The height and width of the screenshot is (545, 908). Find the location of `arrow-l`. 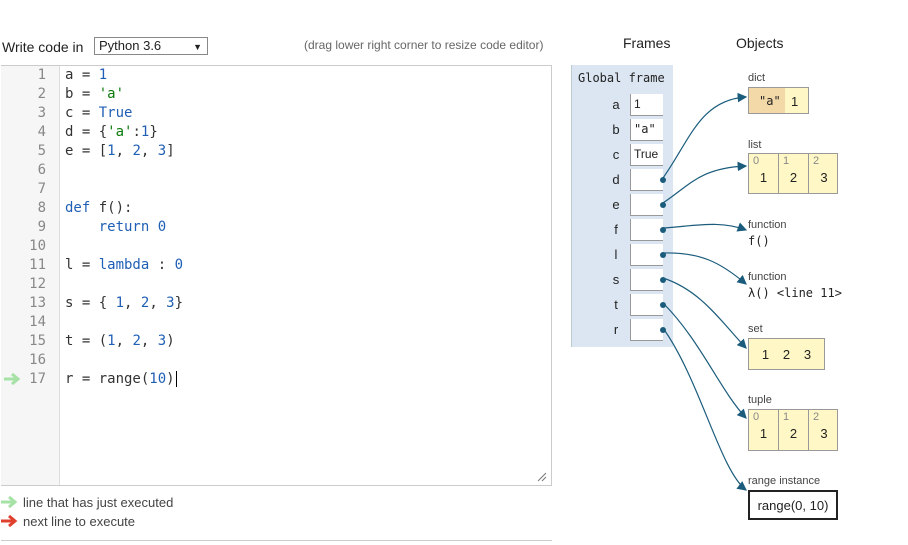

arrow-l is located at coordinates (704, 268).